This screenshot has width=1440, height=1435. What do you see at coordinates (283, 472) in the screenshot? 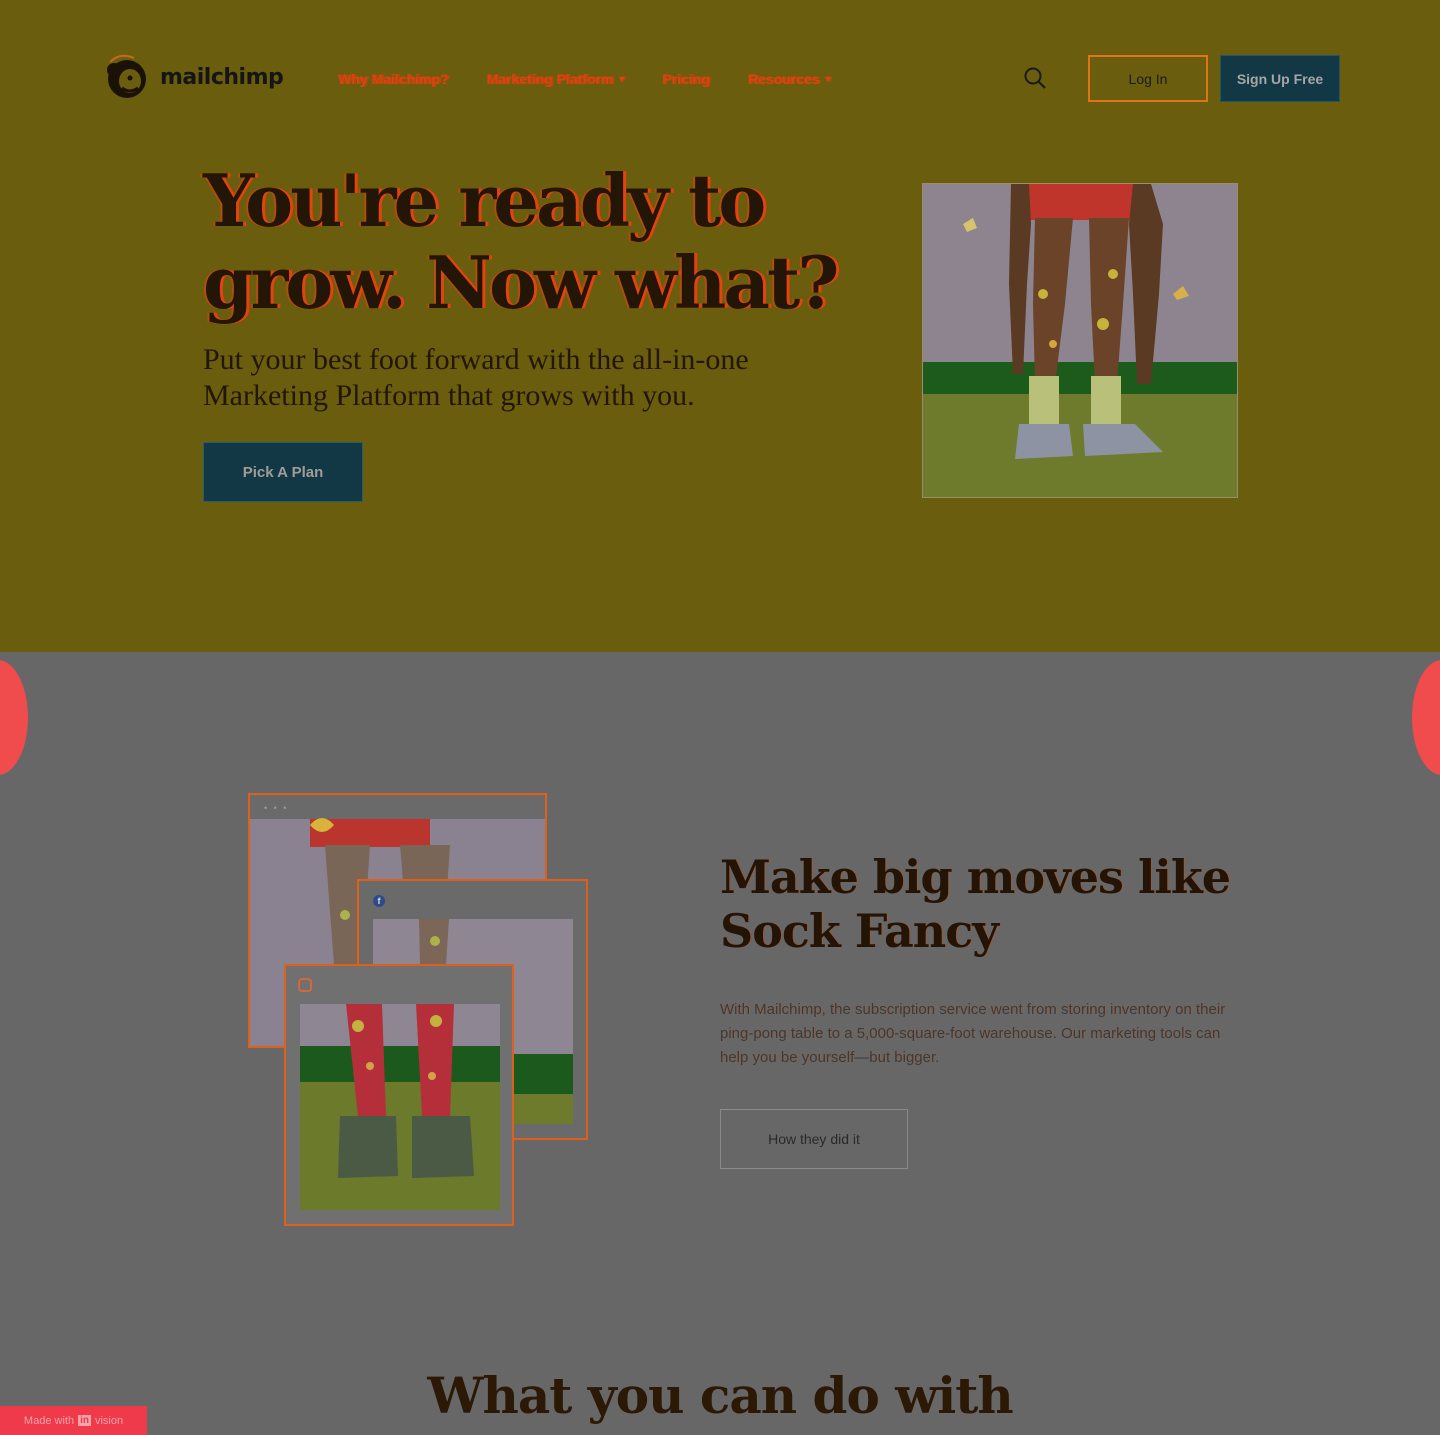
I see `pick-a-plan-button: Pick A Plan` at bounding box center [283, 472].